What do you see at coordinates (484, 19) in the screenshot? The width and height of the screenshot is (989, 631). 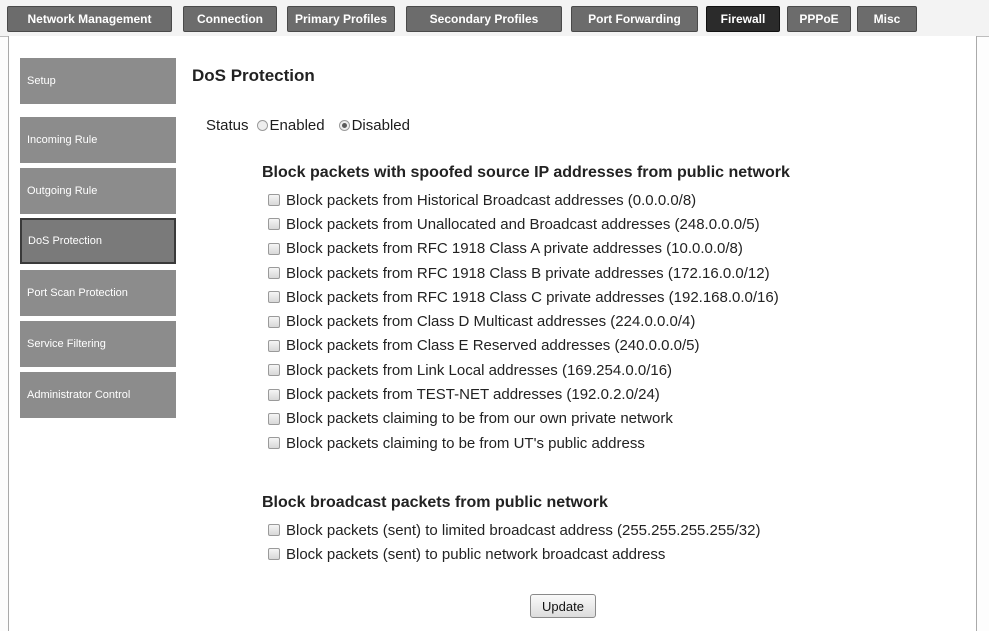 I see `tab-secondary-profiles: Secondary Profiles` at bounding box center [484, 19].